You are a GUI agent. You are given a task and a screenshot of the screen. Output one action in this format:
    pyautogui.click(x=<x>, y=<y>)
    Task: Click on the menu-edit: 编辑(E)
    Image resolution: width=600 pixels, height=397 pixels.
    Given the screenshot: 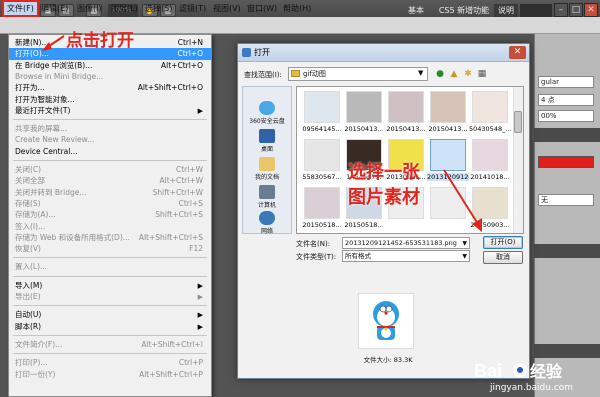 What is the action you would take?
    pyautogui.click(x=54, y=8)
    